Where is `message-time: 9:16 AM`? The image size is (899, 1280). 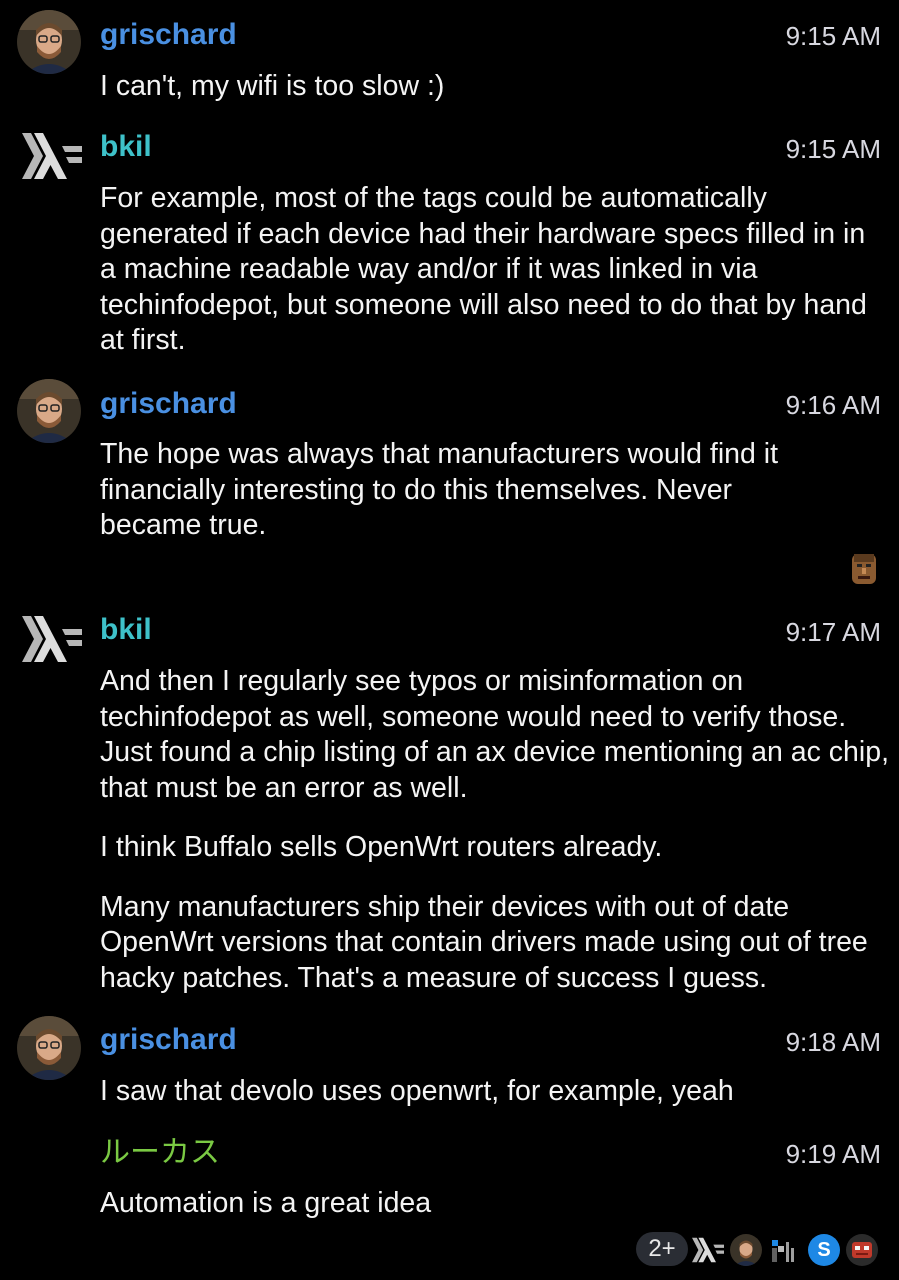 message-time: 9:16 AM is located at coordinates (833, 405).